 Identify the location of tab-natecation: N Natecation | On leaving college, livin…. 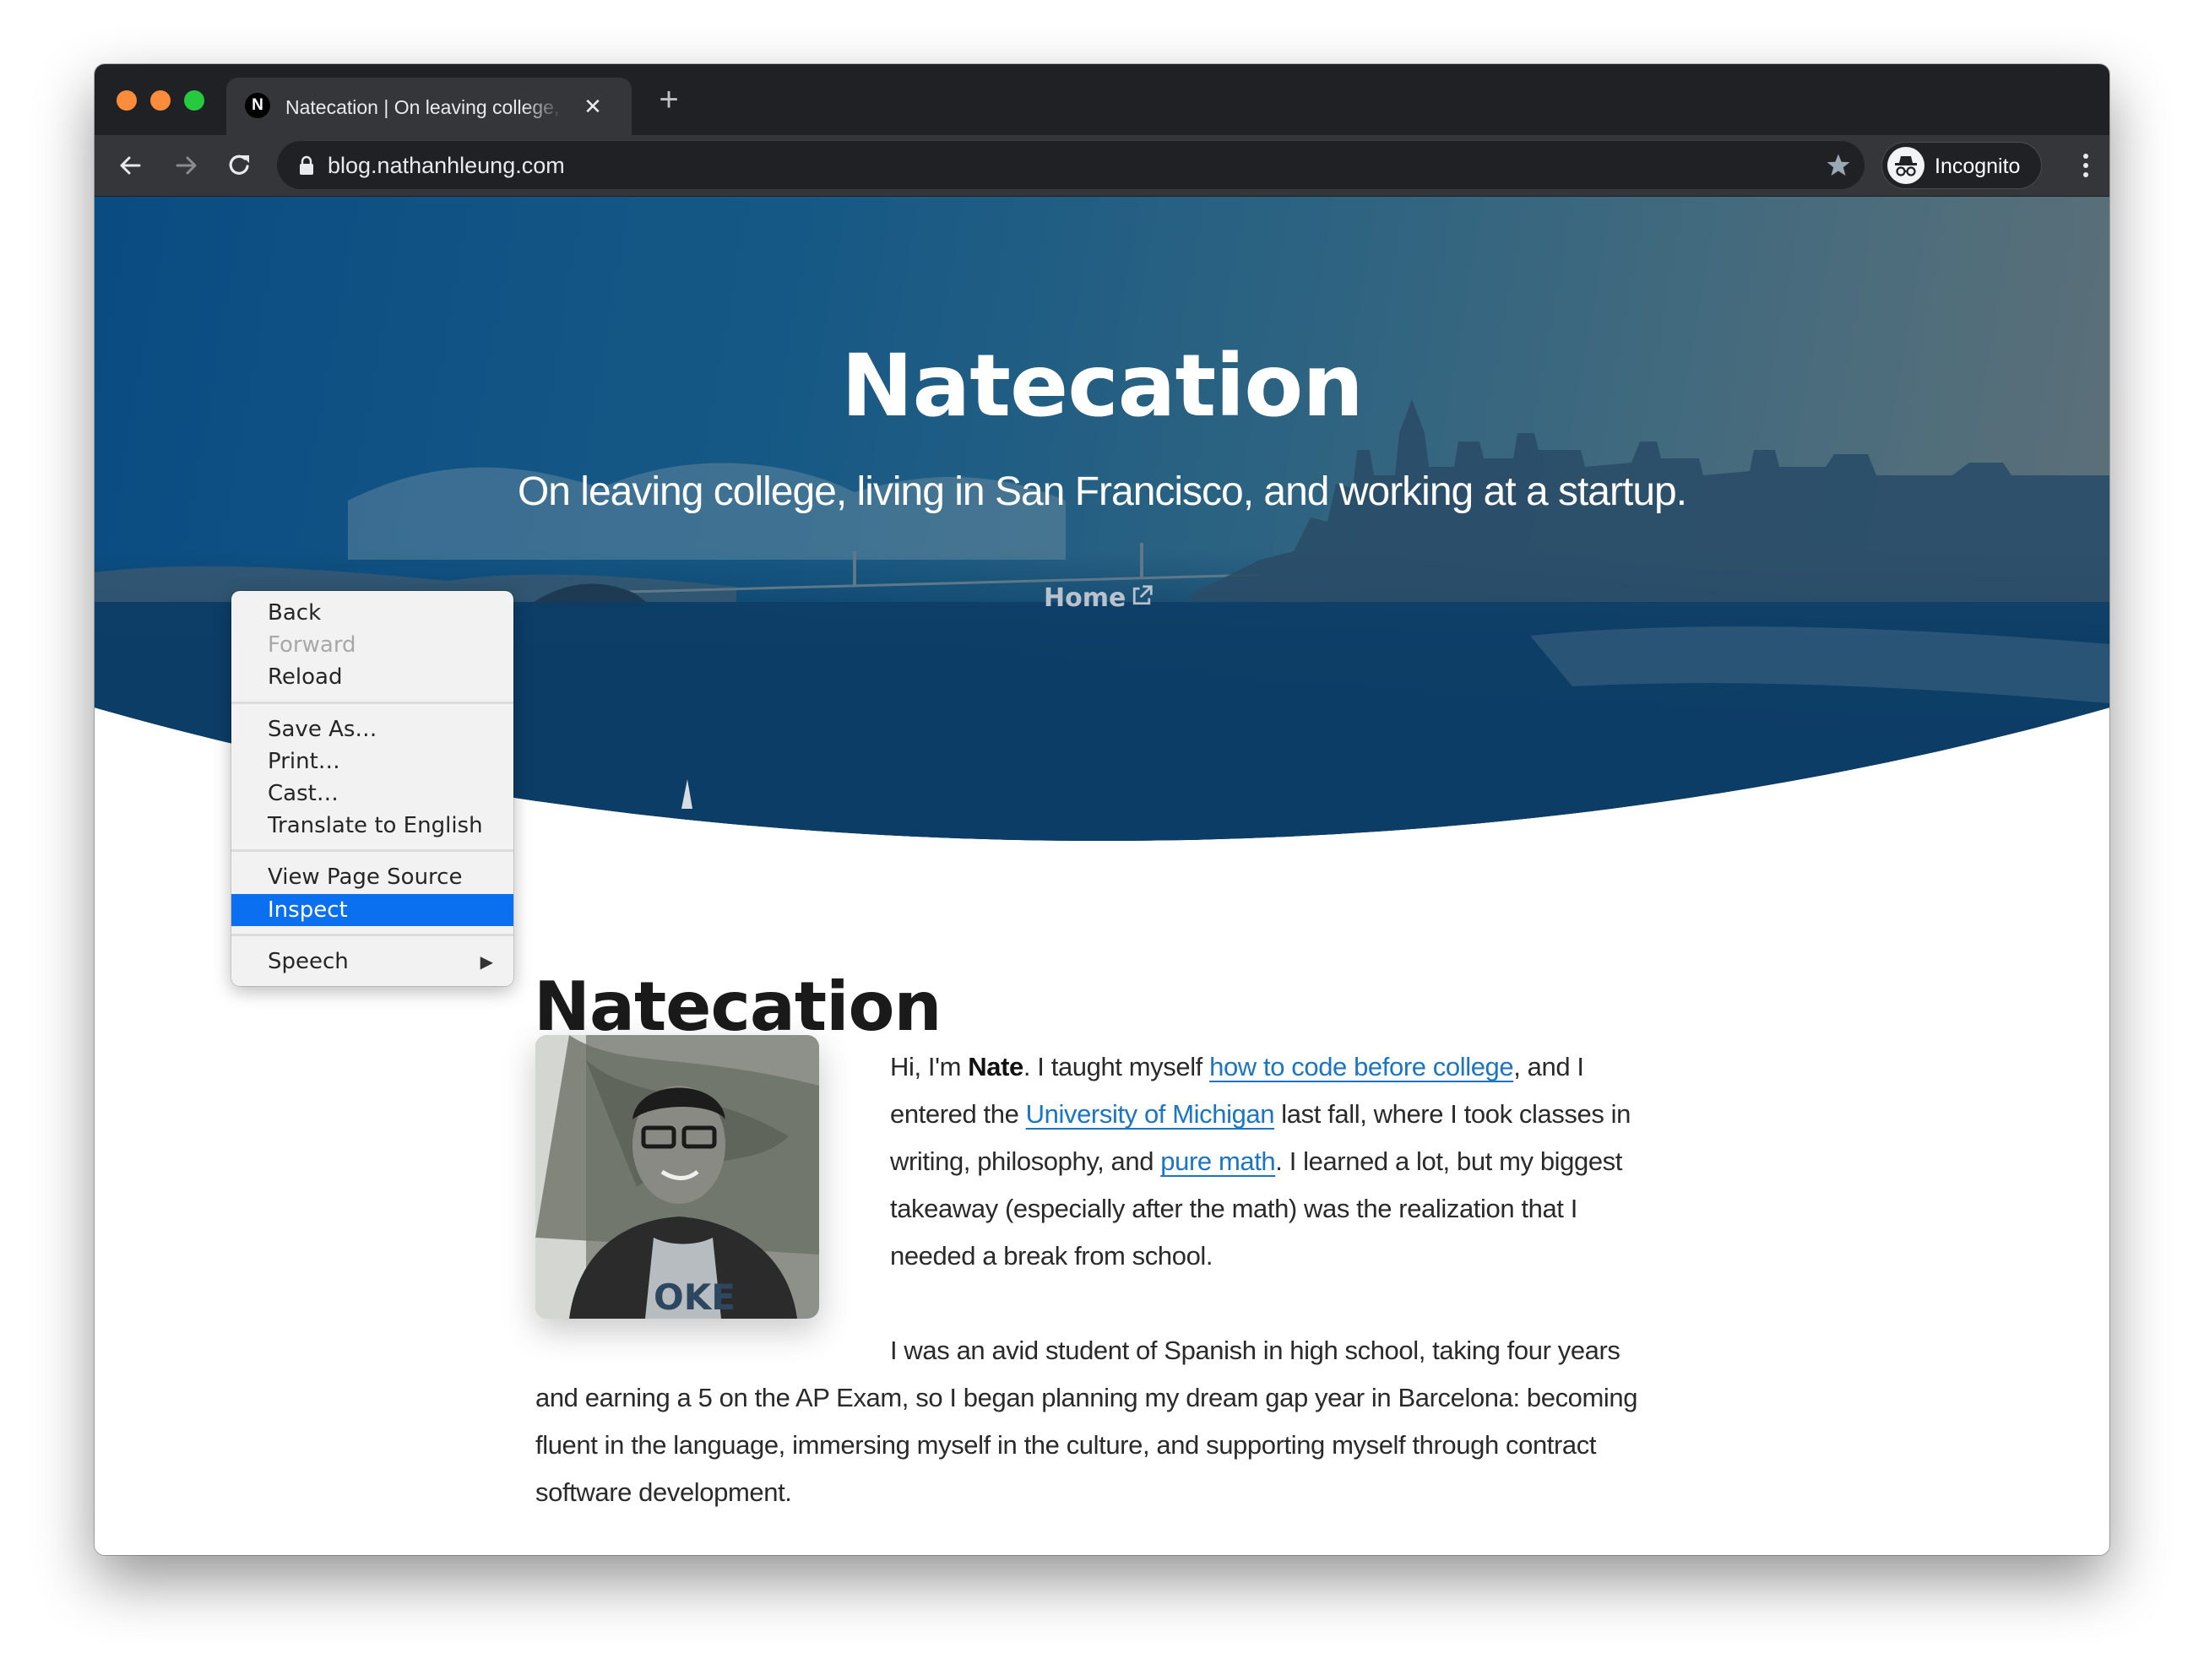
(429, 106).